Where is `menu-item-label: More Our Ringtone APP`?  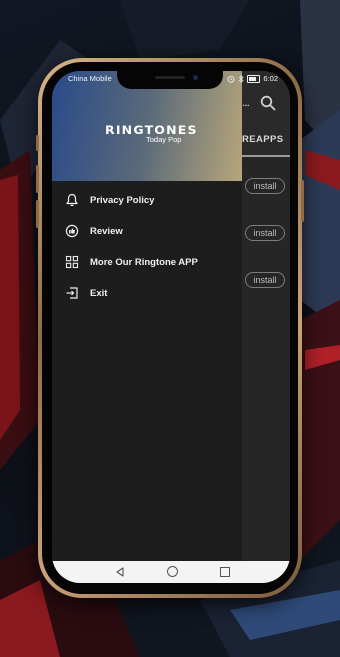
menu-item-label: More Our Ringtone APP is located at coordinates (144, 262).